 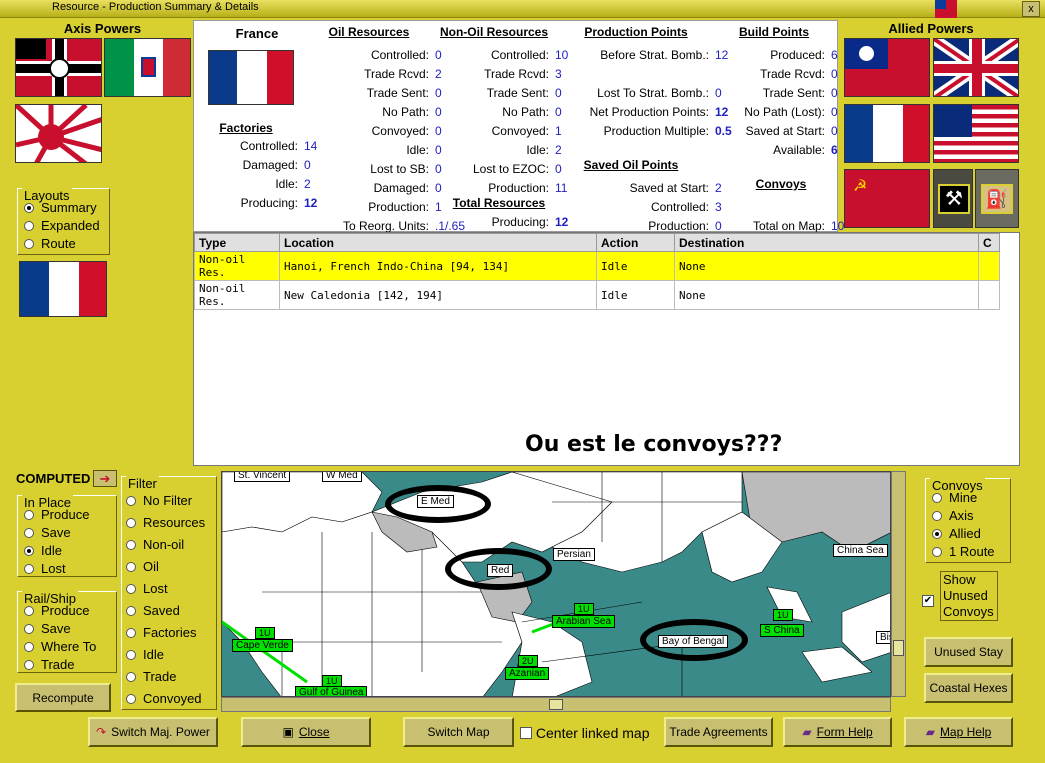 I want to click on uk-flag, so click(x=976, y=67).